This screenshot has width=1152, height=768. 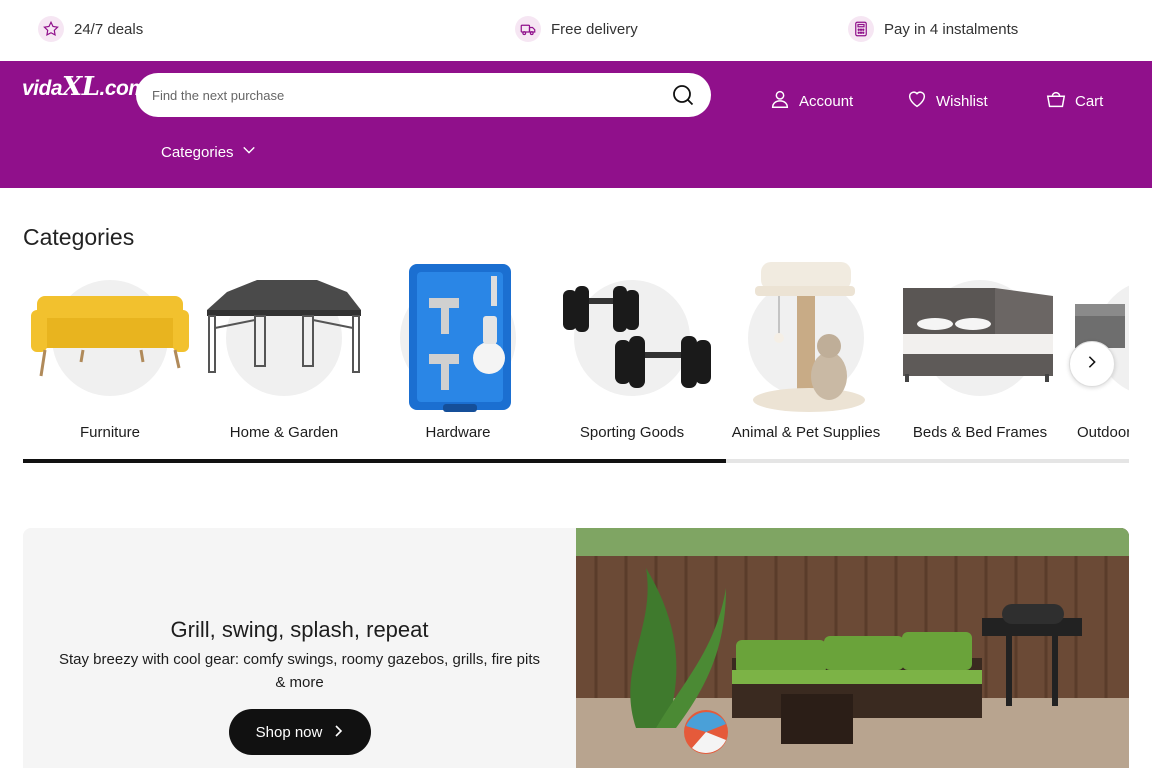 I want to click on logo-main: vida, so click(x=42, y=88).